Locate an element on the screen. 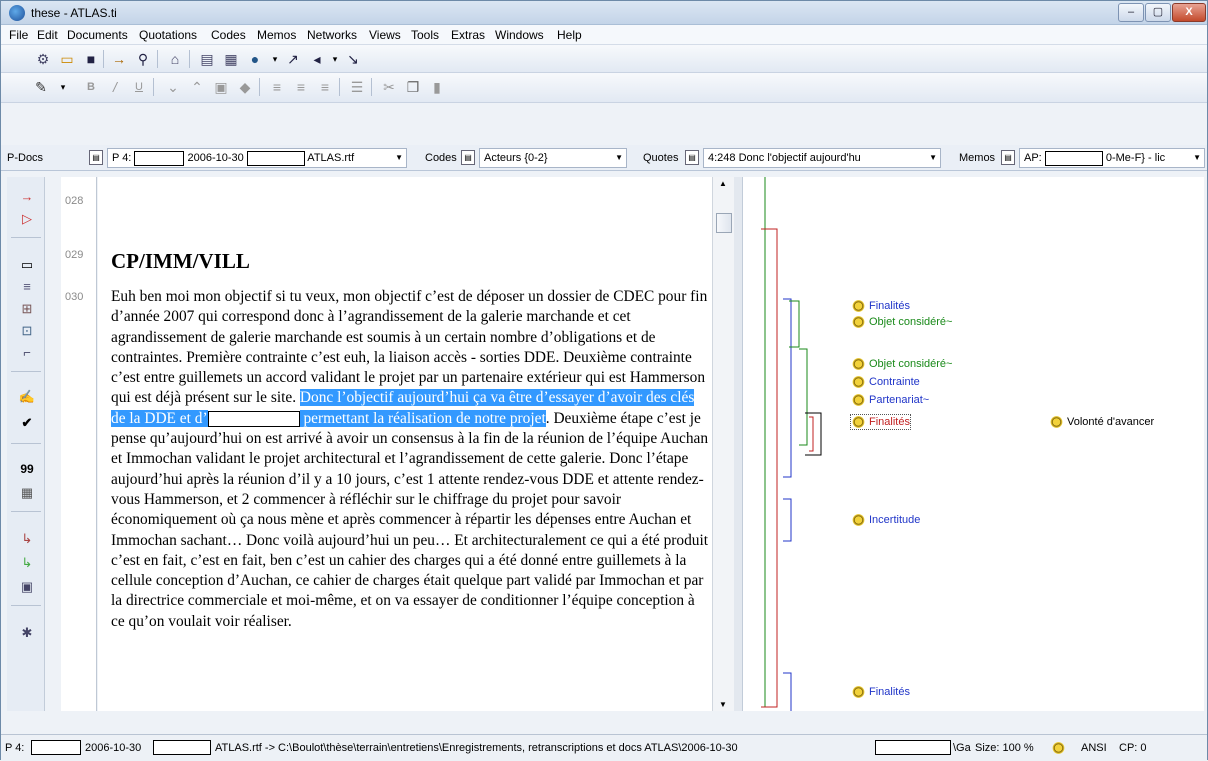 This screenshot has height=761, width=1208. pen-icon: ✎ is located at coordinates (41, 87).